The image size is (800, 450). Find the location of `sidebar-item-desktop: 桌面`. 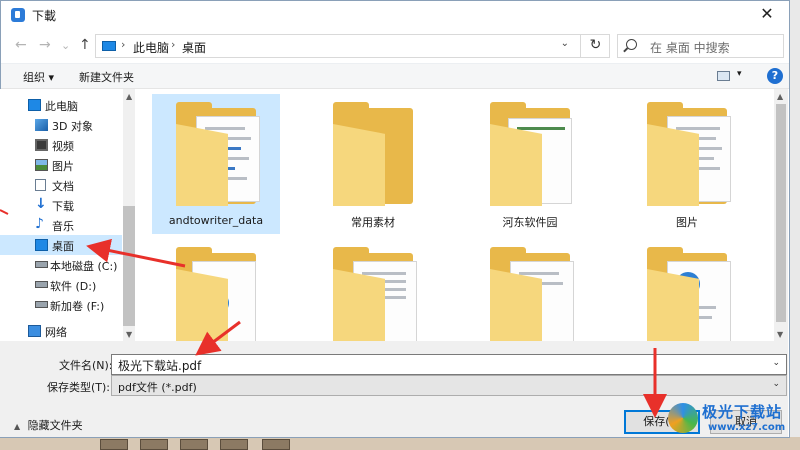

sidebar-item-desktop: 桌面 is located at coordinates (61, 245).